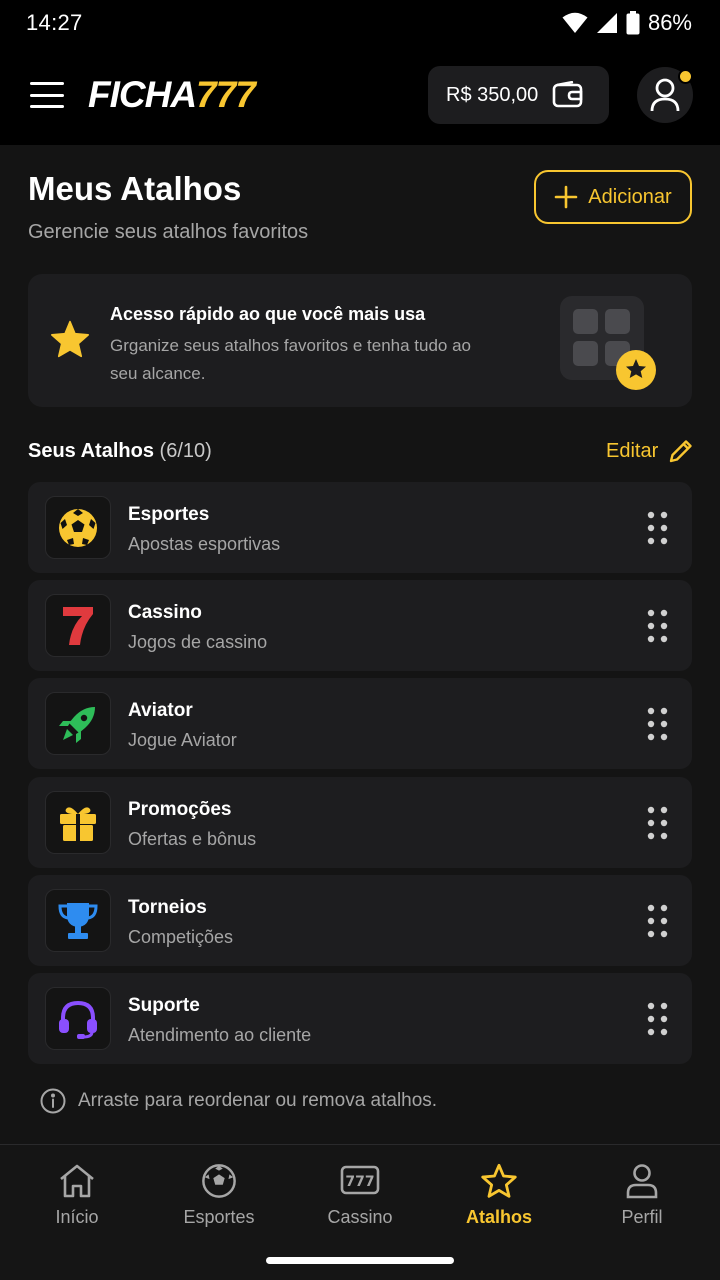  I want to click on add-shortcut-label: Adicionar, so click(630, 196).